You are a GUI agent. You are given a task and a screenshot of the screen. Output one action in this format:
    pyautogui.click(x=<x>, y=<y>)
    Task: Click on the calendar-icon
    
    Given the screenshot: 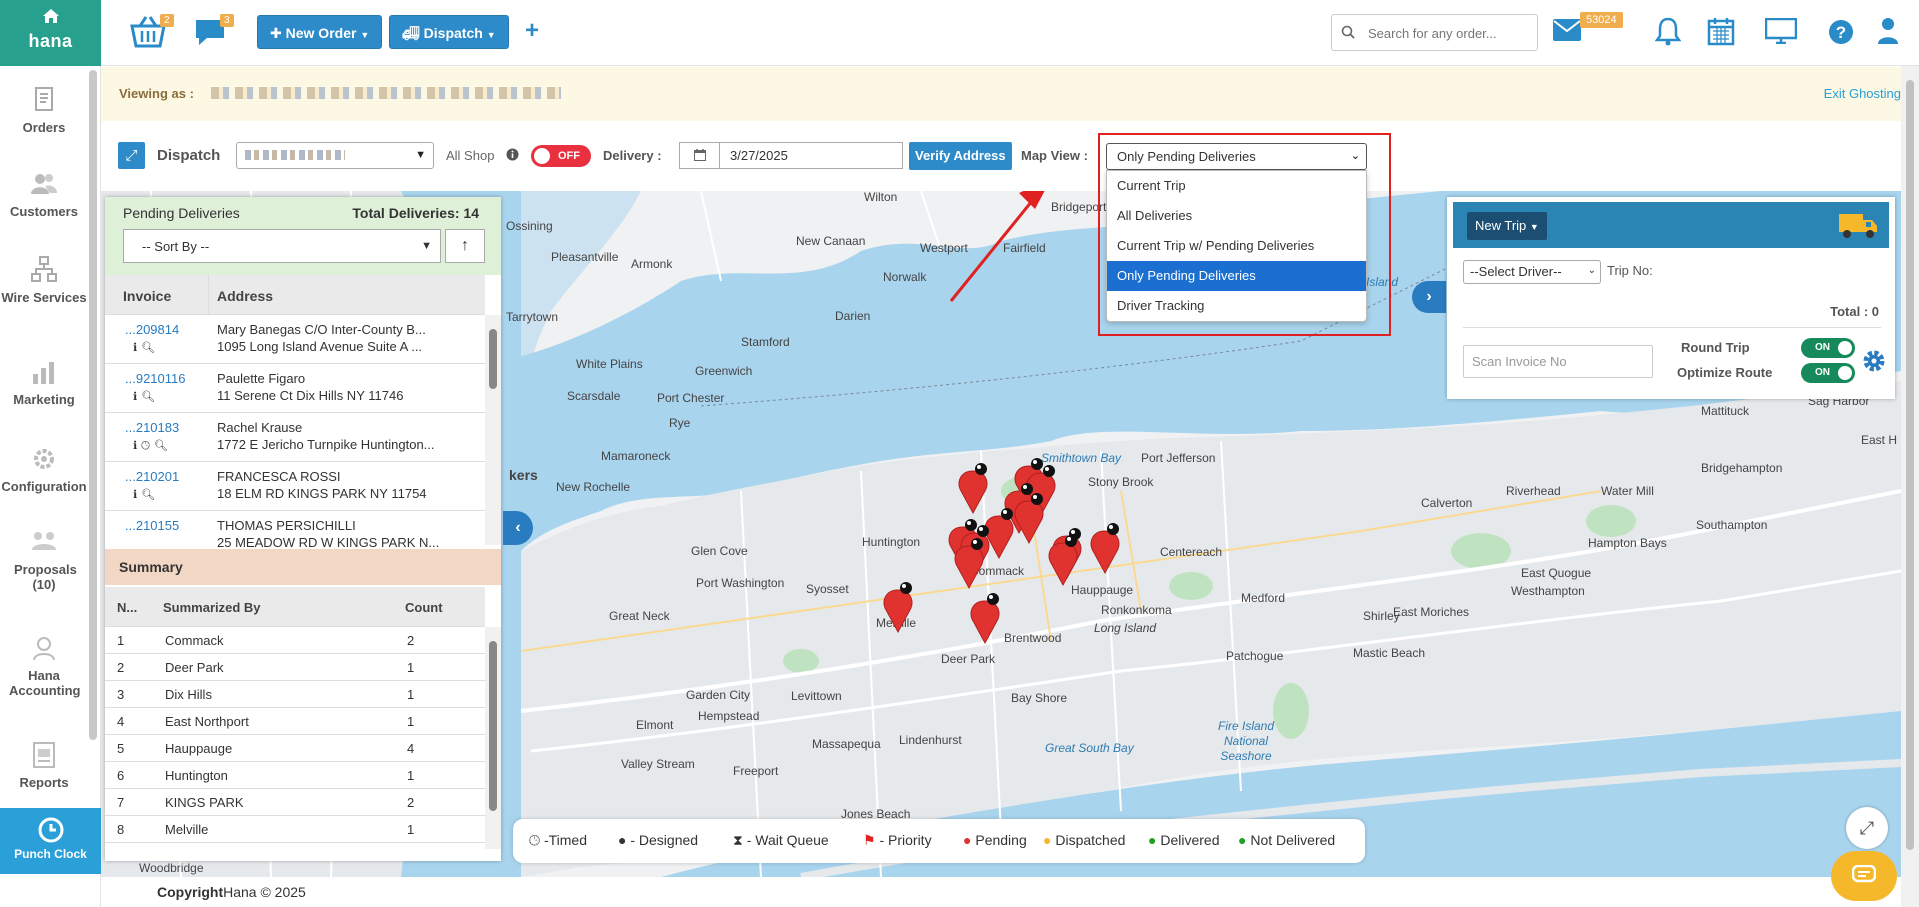 What is the action you would take?
    pyautogui.click(x=700, y=155)
    